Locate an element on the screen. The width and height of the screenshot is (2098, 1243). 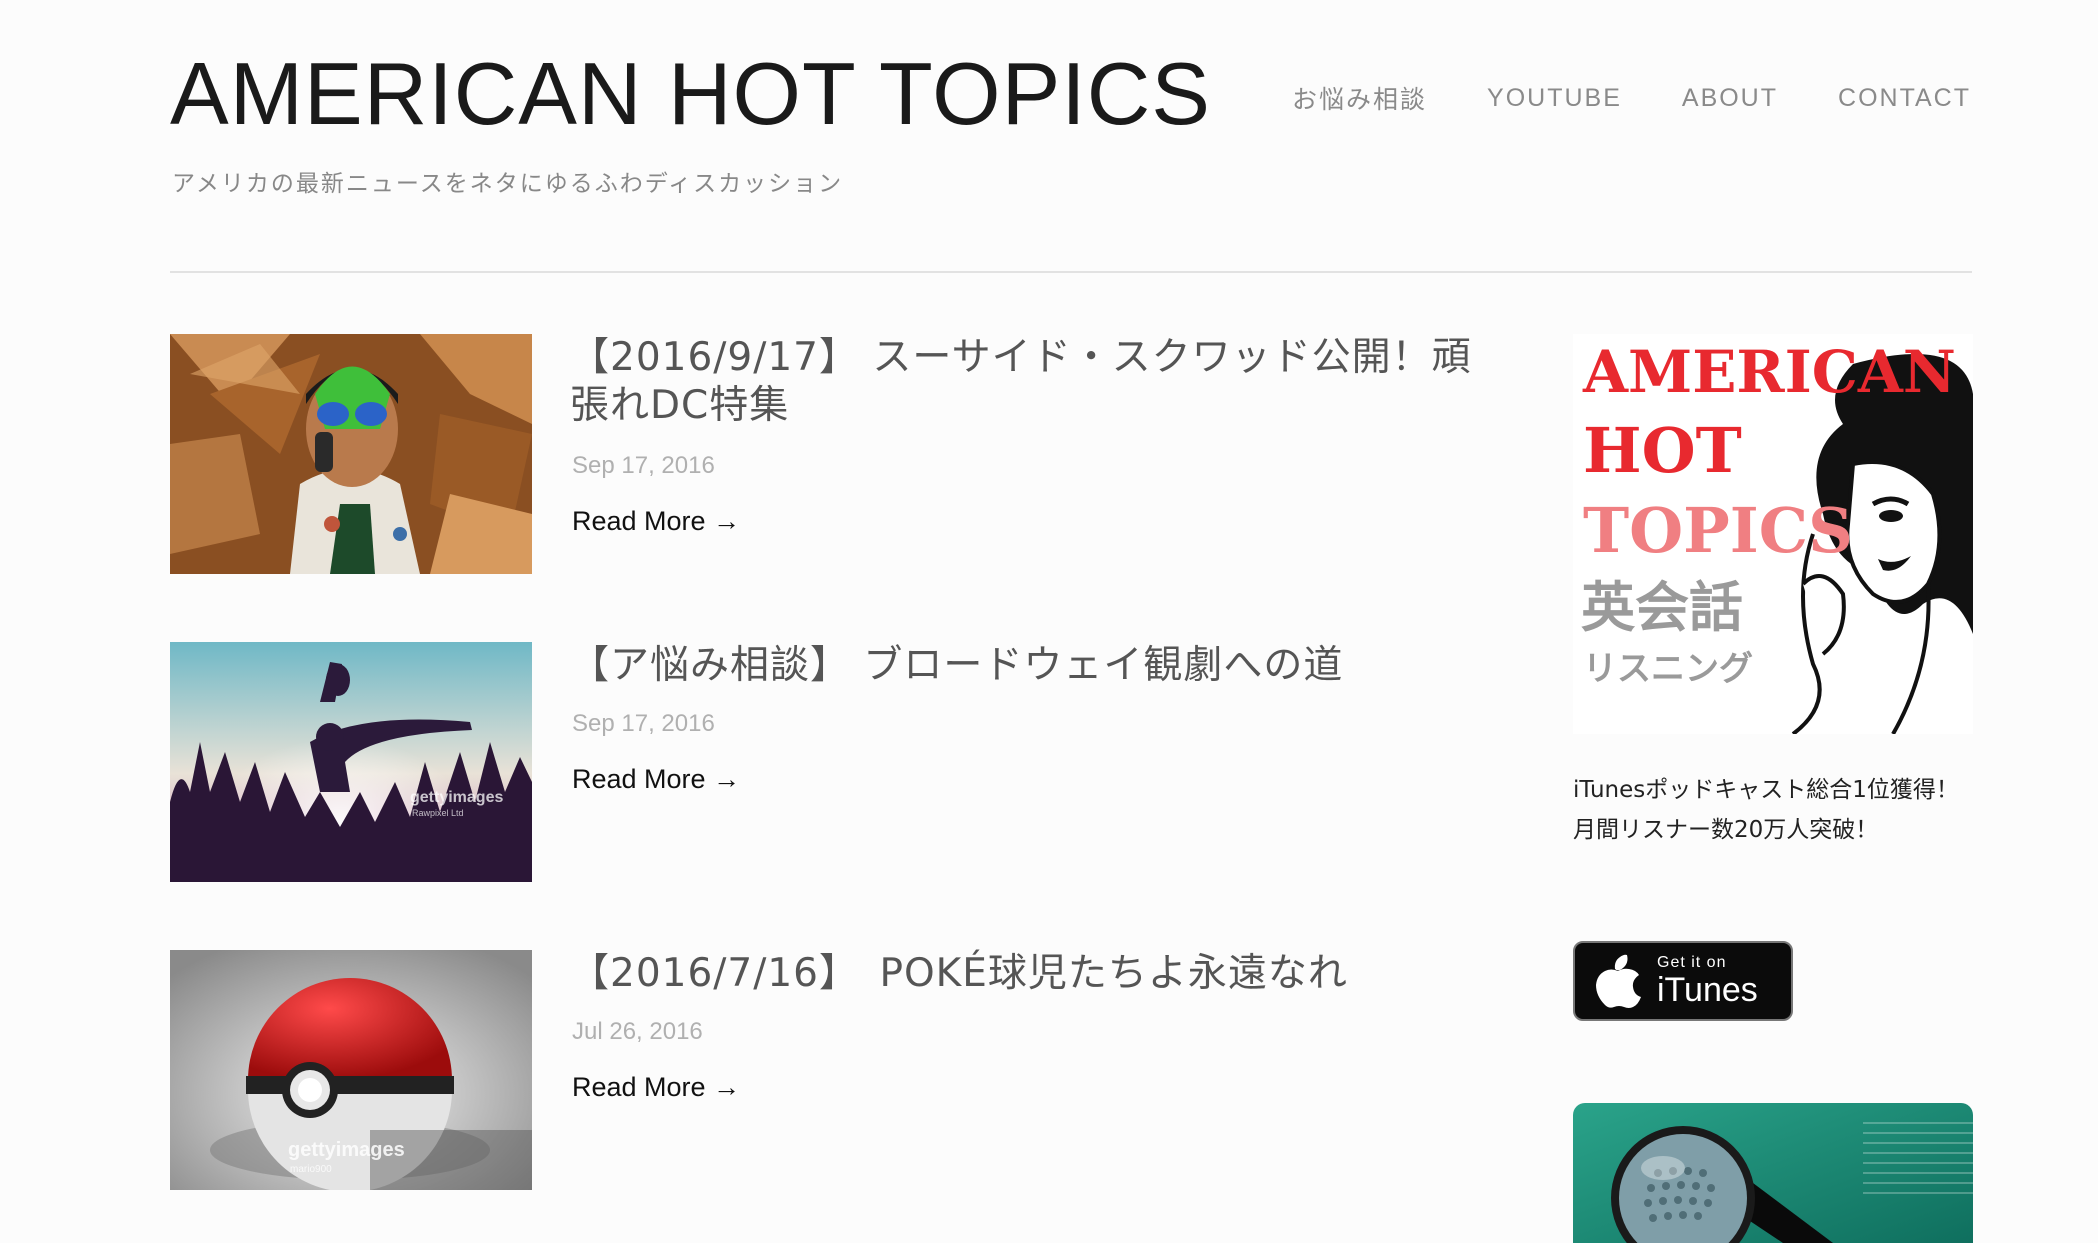
concert-crowd-photo-icon: gettyimages Rawpixel Ltd is located at coordinates (351, 762).